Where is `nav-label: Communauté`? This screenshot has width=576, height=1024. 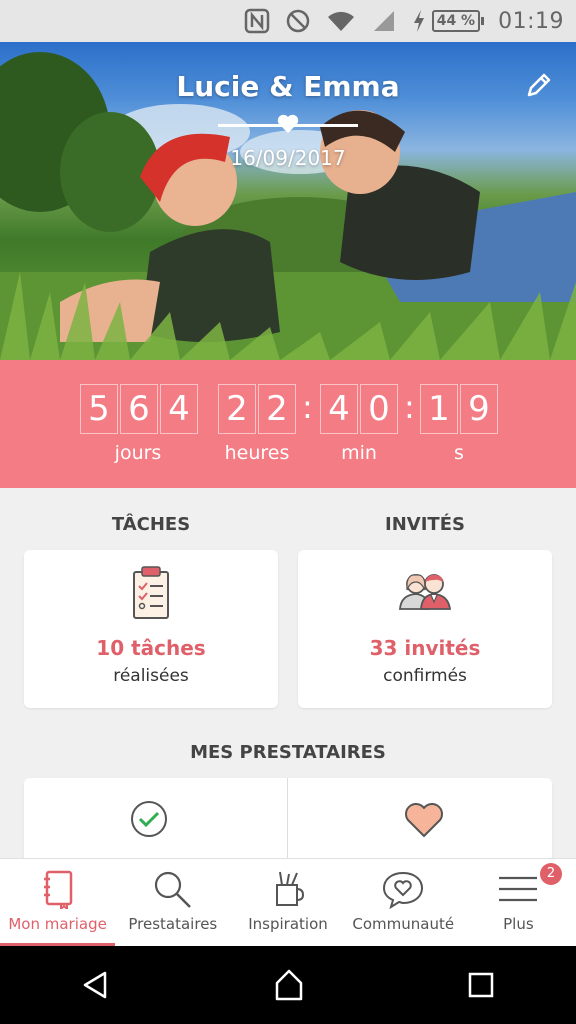 nav-label: Communauté is located at coordinates (403, 924).